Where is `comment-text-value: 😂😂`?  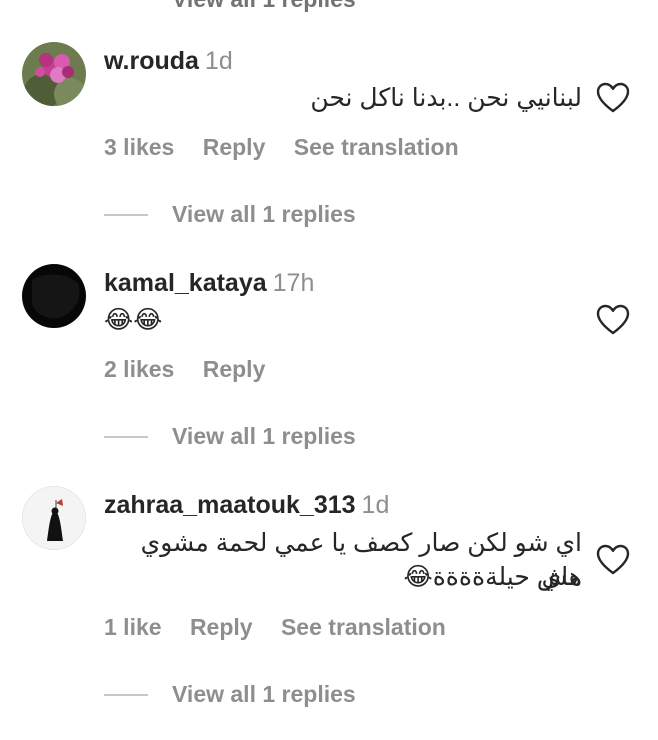 comment-text-value: 😂😂 is located at coordinates (133, 320).